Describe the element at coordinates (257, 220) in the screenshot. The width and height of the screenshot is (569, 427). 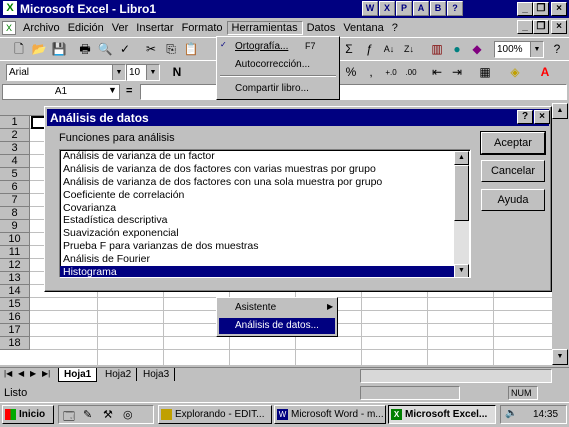
I see `list-item: Estadística descriptiva` at that location.